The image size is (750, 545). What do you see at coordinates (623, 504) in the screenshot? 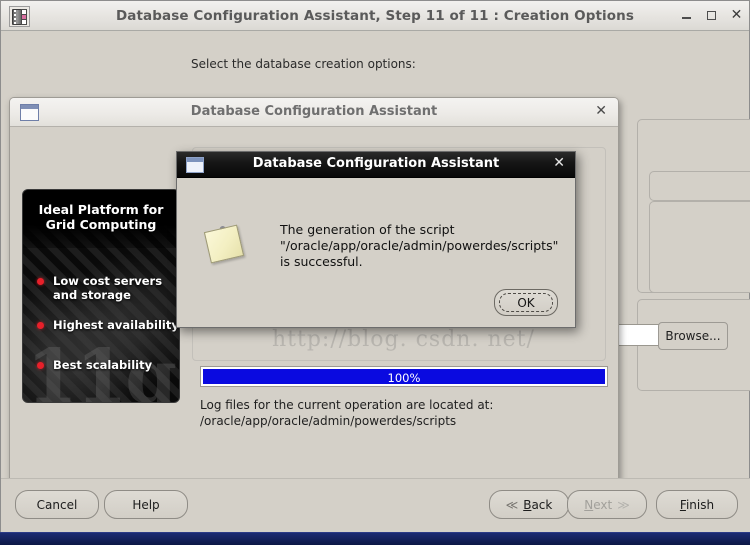
I see `chevron-right-icon: ≫` at bounding box center [623, 504].